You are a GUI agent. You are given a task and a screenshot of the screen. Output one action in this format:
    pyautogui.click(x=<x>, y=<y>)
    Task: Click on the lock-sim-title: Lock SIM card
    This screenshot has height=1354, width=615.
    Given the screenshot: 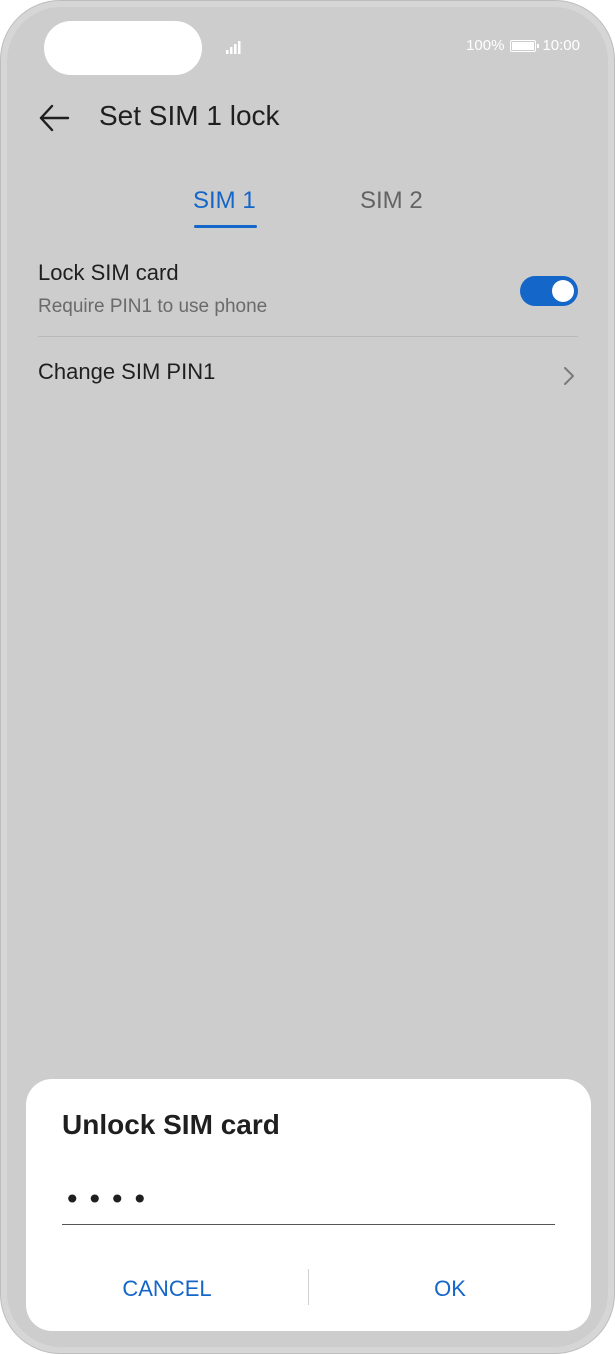 What is the action you would take?
    pyautogui.click(x=108, y=272)
    